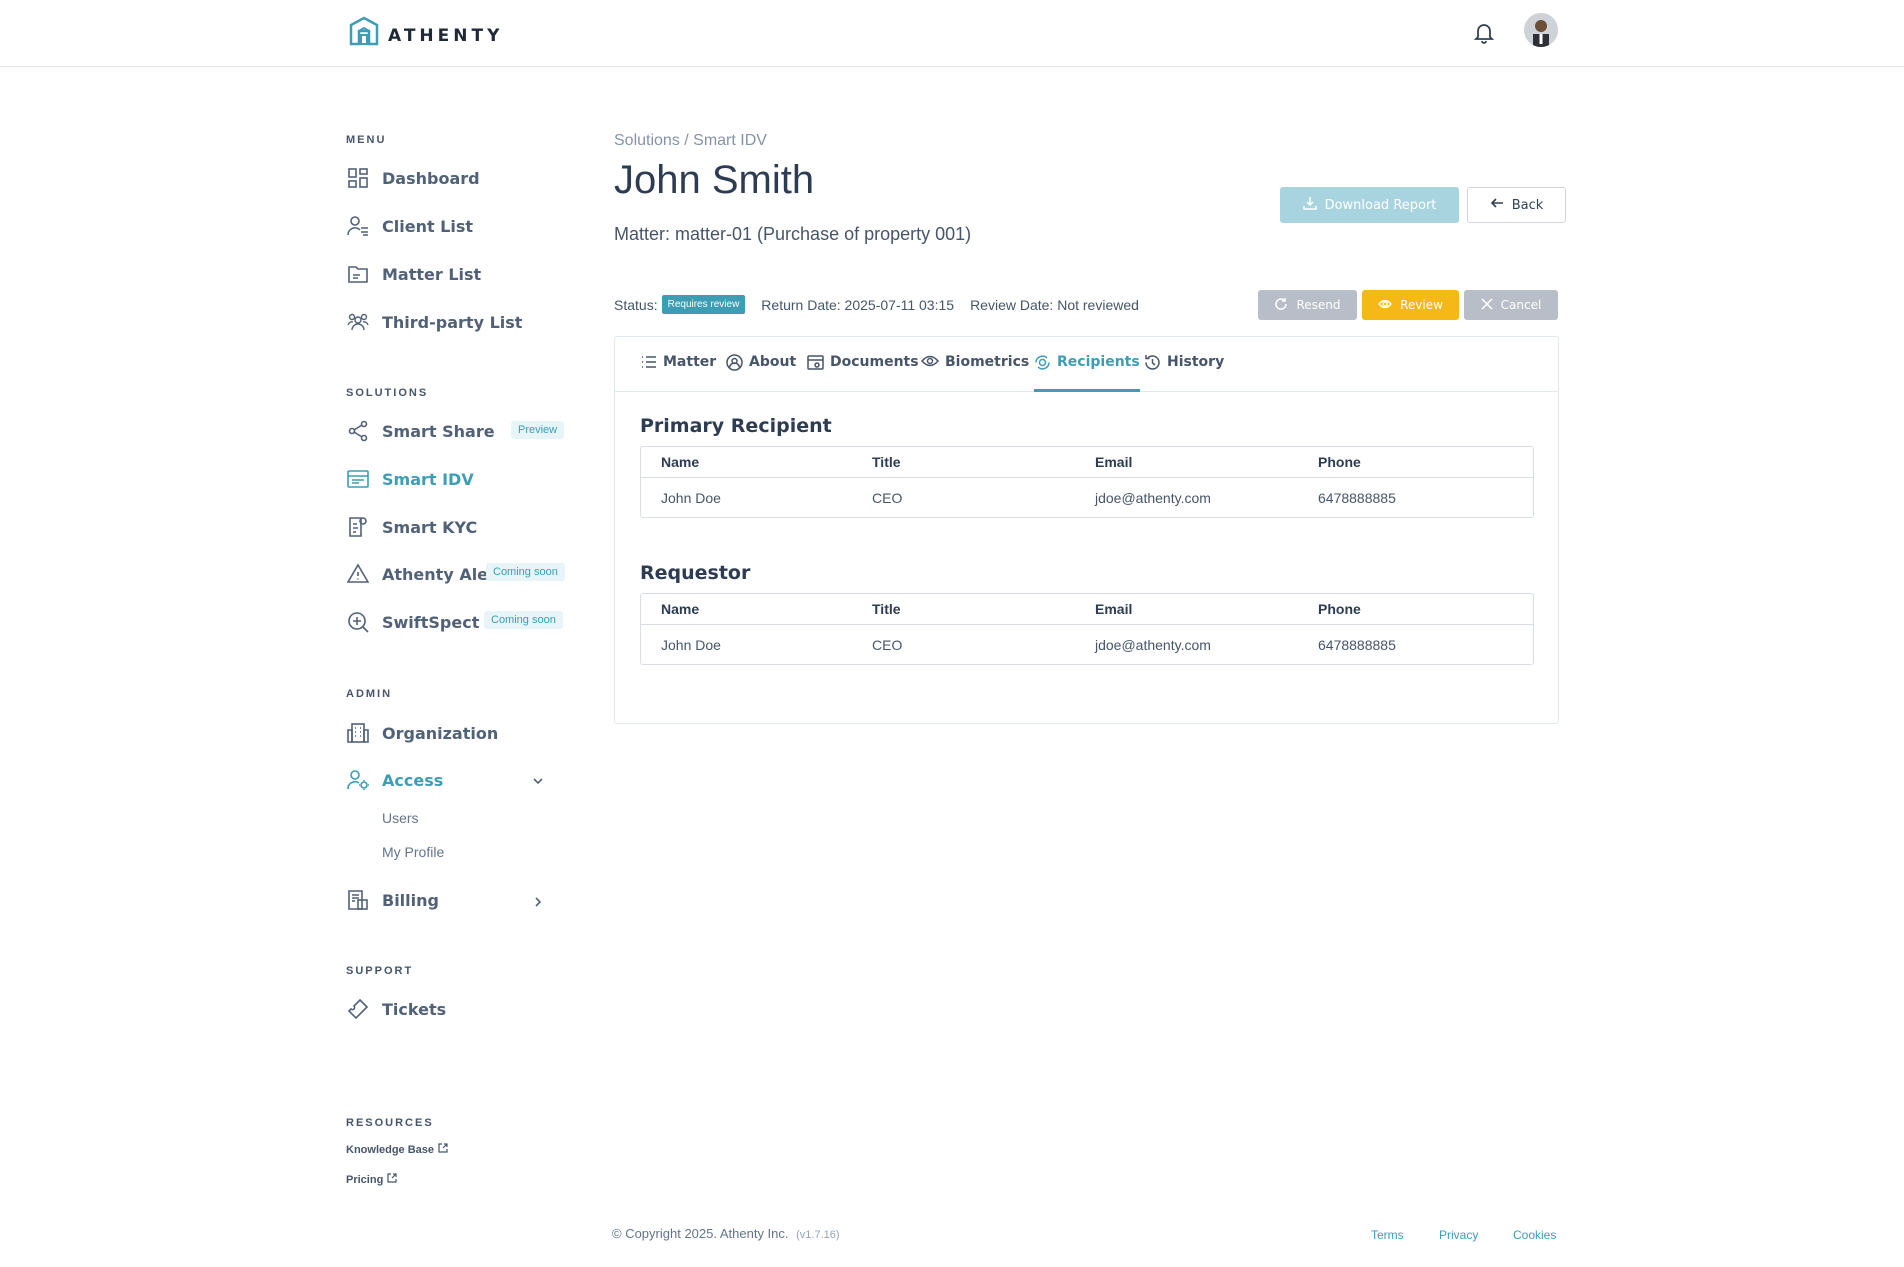 This screenshot has width=1904, height=1267. I want to click on admin-section-title: ADMIN, so click(369, 694).